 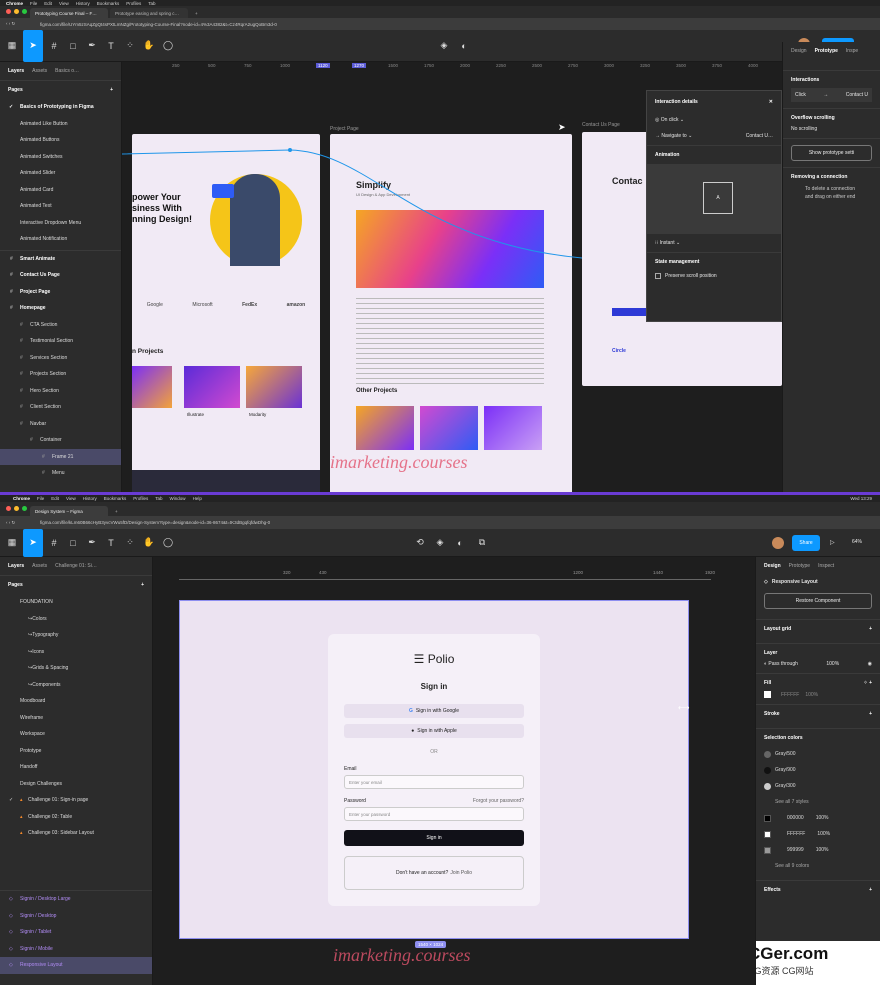 I want to click on color-row: 999999 100%, so click(x=818, y=850).